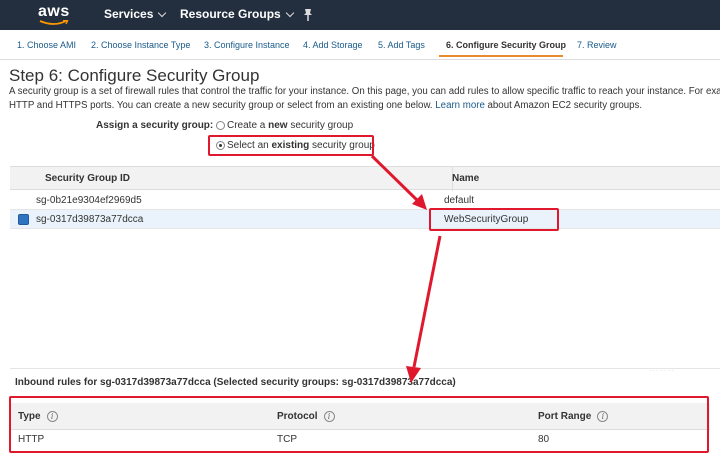  I want to click on step-choose-instance-type: 2. Choose Instance Type, so click(140, 45).